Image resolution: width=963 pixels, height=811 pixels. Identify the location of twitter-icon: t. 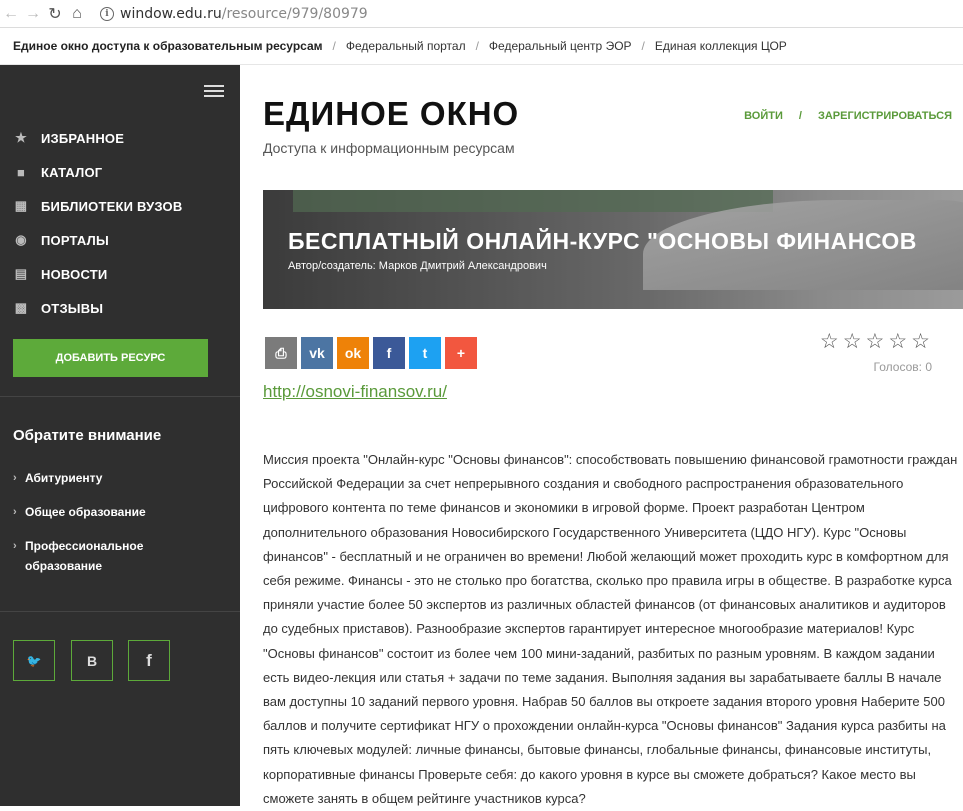
(425, 353).